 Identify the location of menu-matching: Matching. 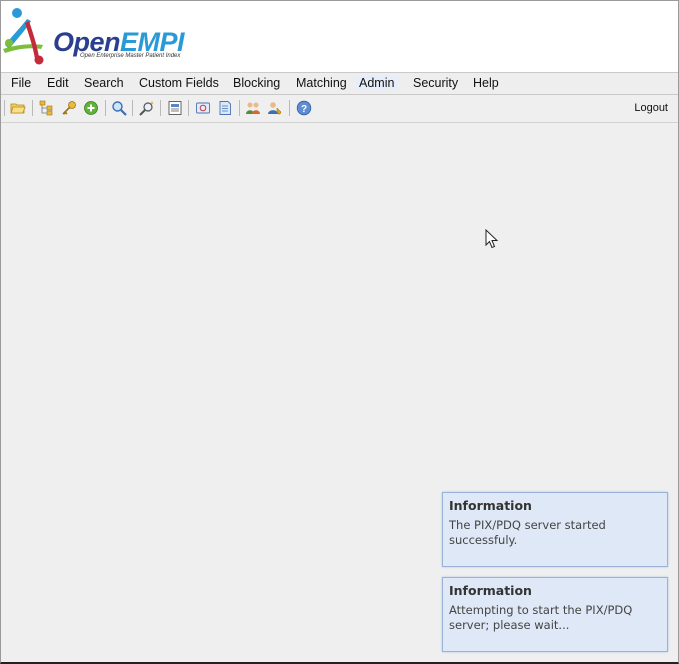
(321, 83).